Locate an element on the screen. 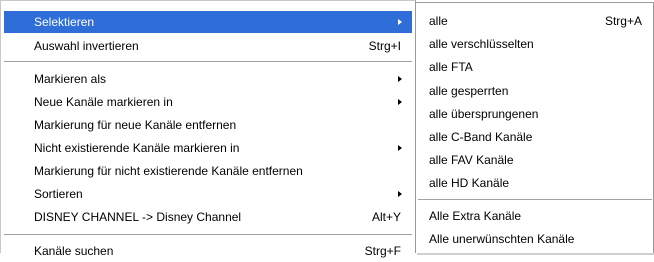 This screenshot has height=262, width=654. menu-item-label: Nicht existierende Kanäle markieren in is located at coordinates (137, 148).